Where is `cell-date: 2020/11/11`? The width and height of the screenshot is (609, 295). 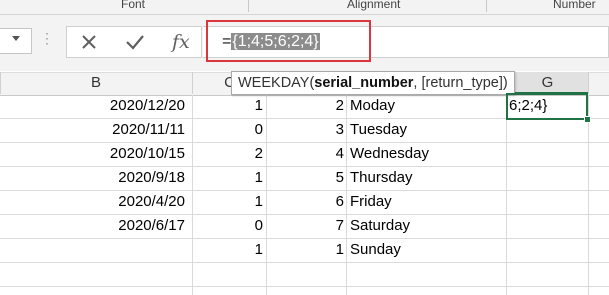
cell-date: 2020/11/11 is located at coordinates (92, 130).